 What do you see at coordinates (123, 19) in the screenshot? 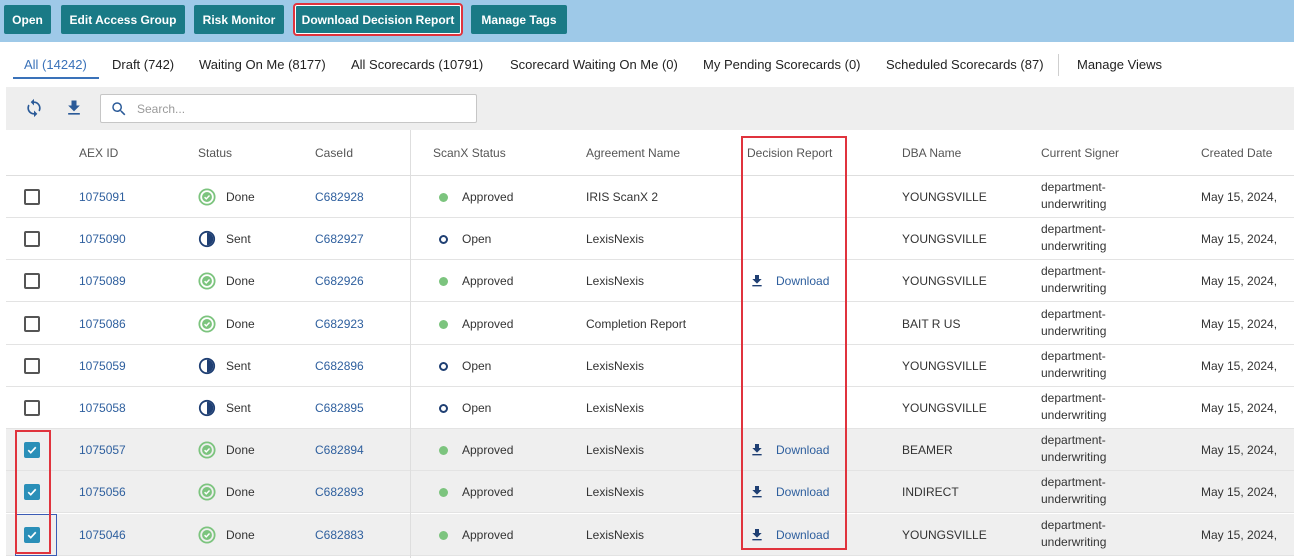
I see `edit-access-group-button: Edit Access Group` at bounding box center [123, 19].